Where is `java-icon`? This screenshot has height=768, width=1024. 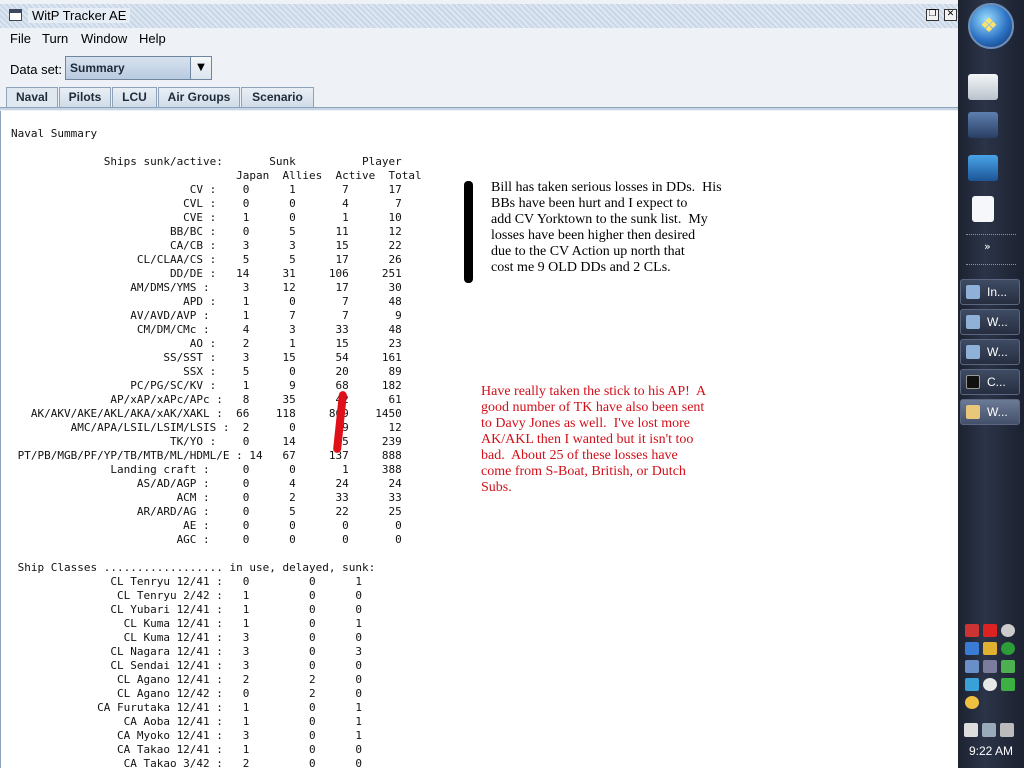 java-icon is located at coordinates (973, 412).